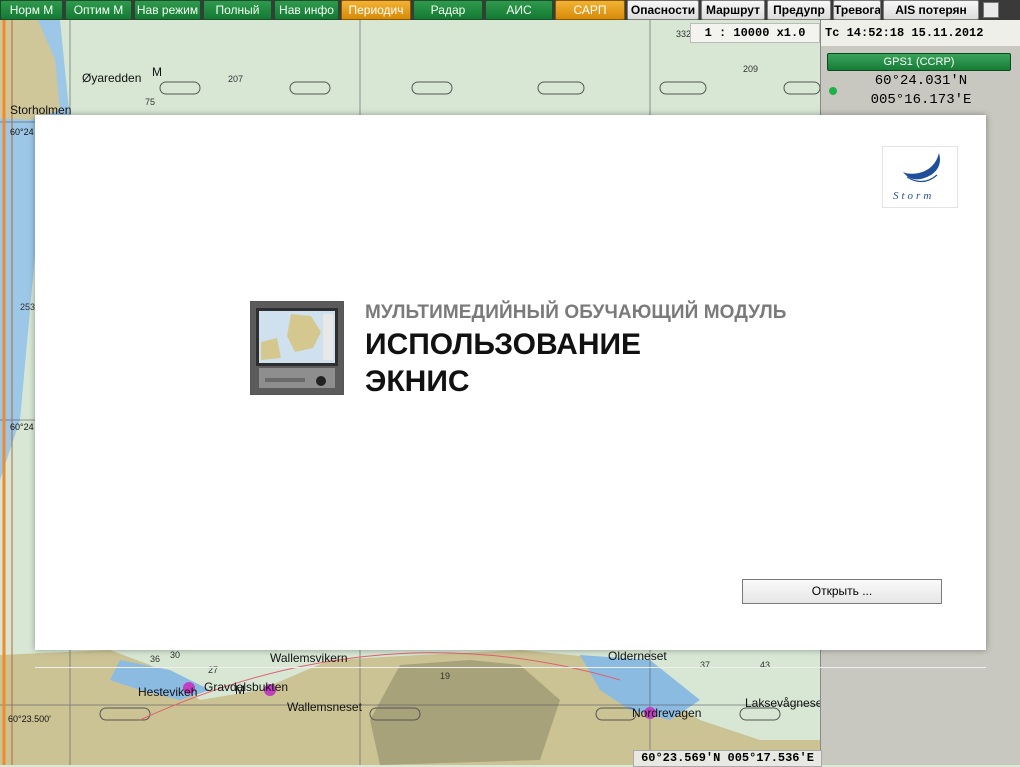 This screenshot has height=767, width=1020. What do you see at coordinates (325, 707) in the screenshot?
I see `svg-text: Wallemsneset` at bounding box center [325, 707].